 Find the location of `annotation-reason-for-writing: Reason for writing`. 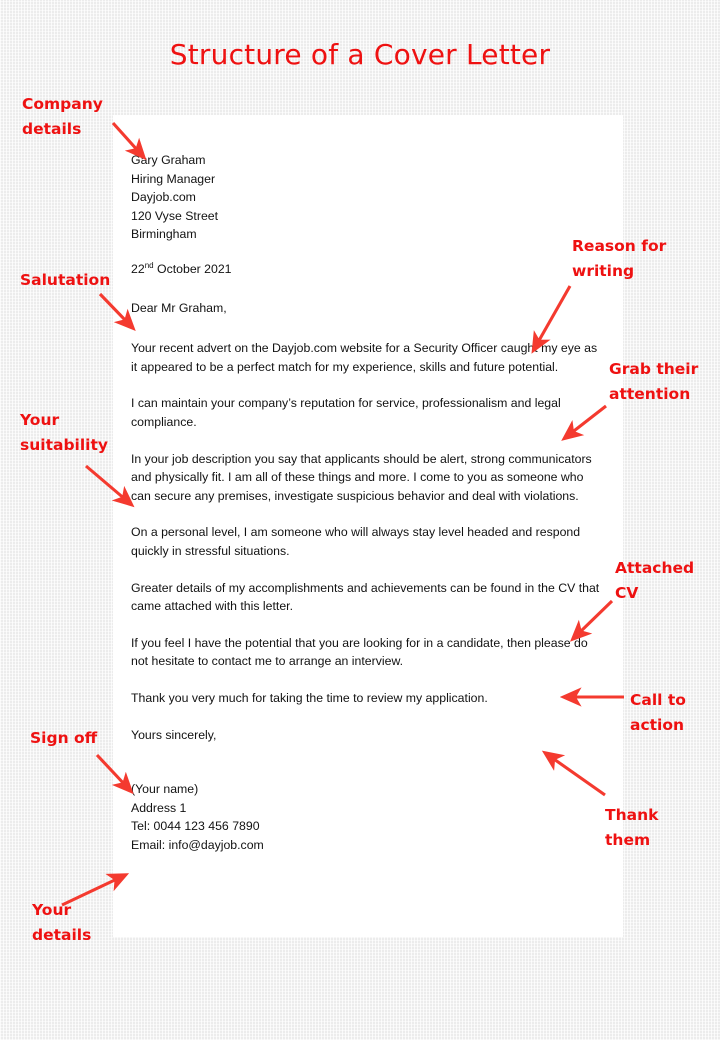

annotation-reason-for-writing: Reason for writing is located at coordinates (619, 258).